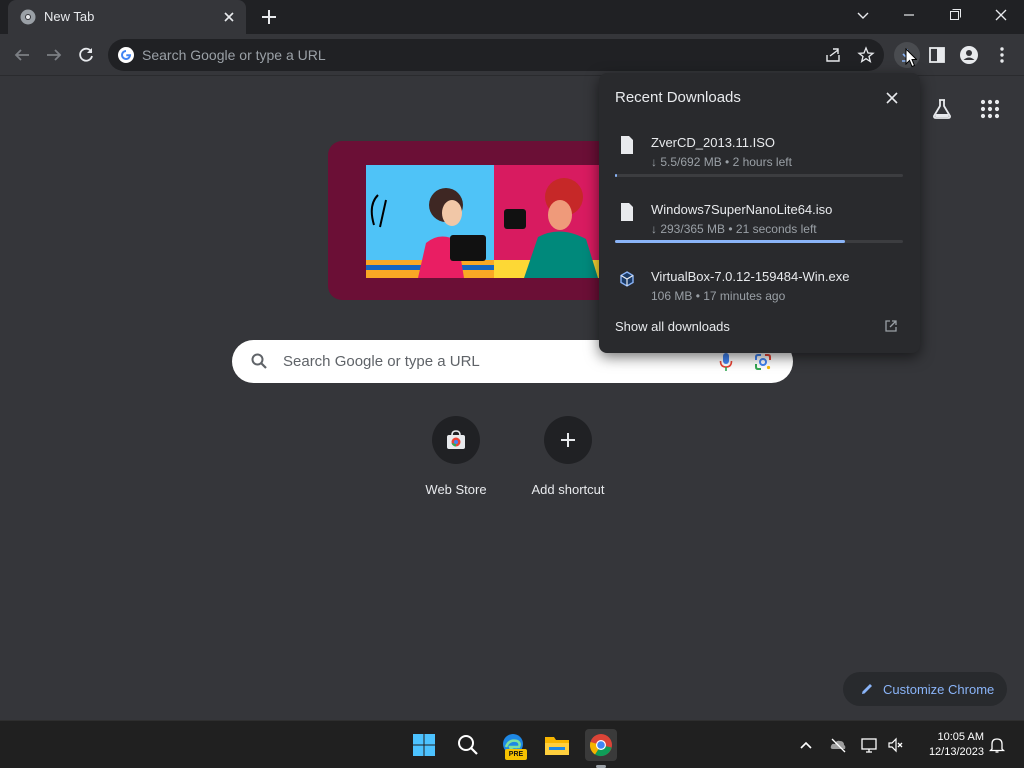  What do you see at coordinates (863, 15) in the screenshot?
I see `tab-search-chevron-icon` at bounding box center [863, 15].